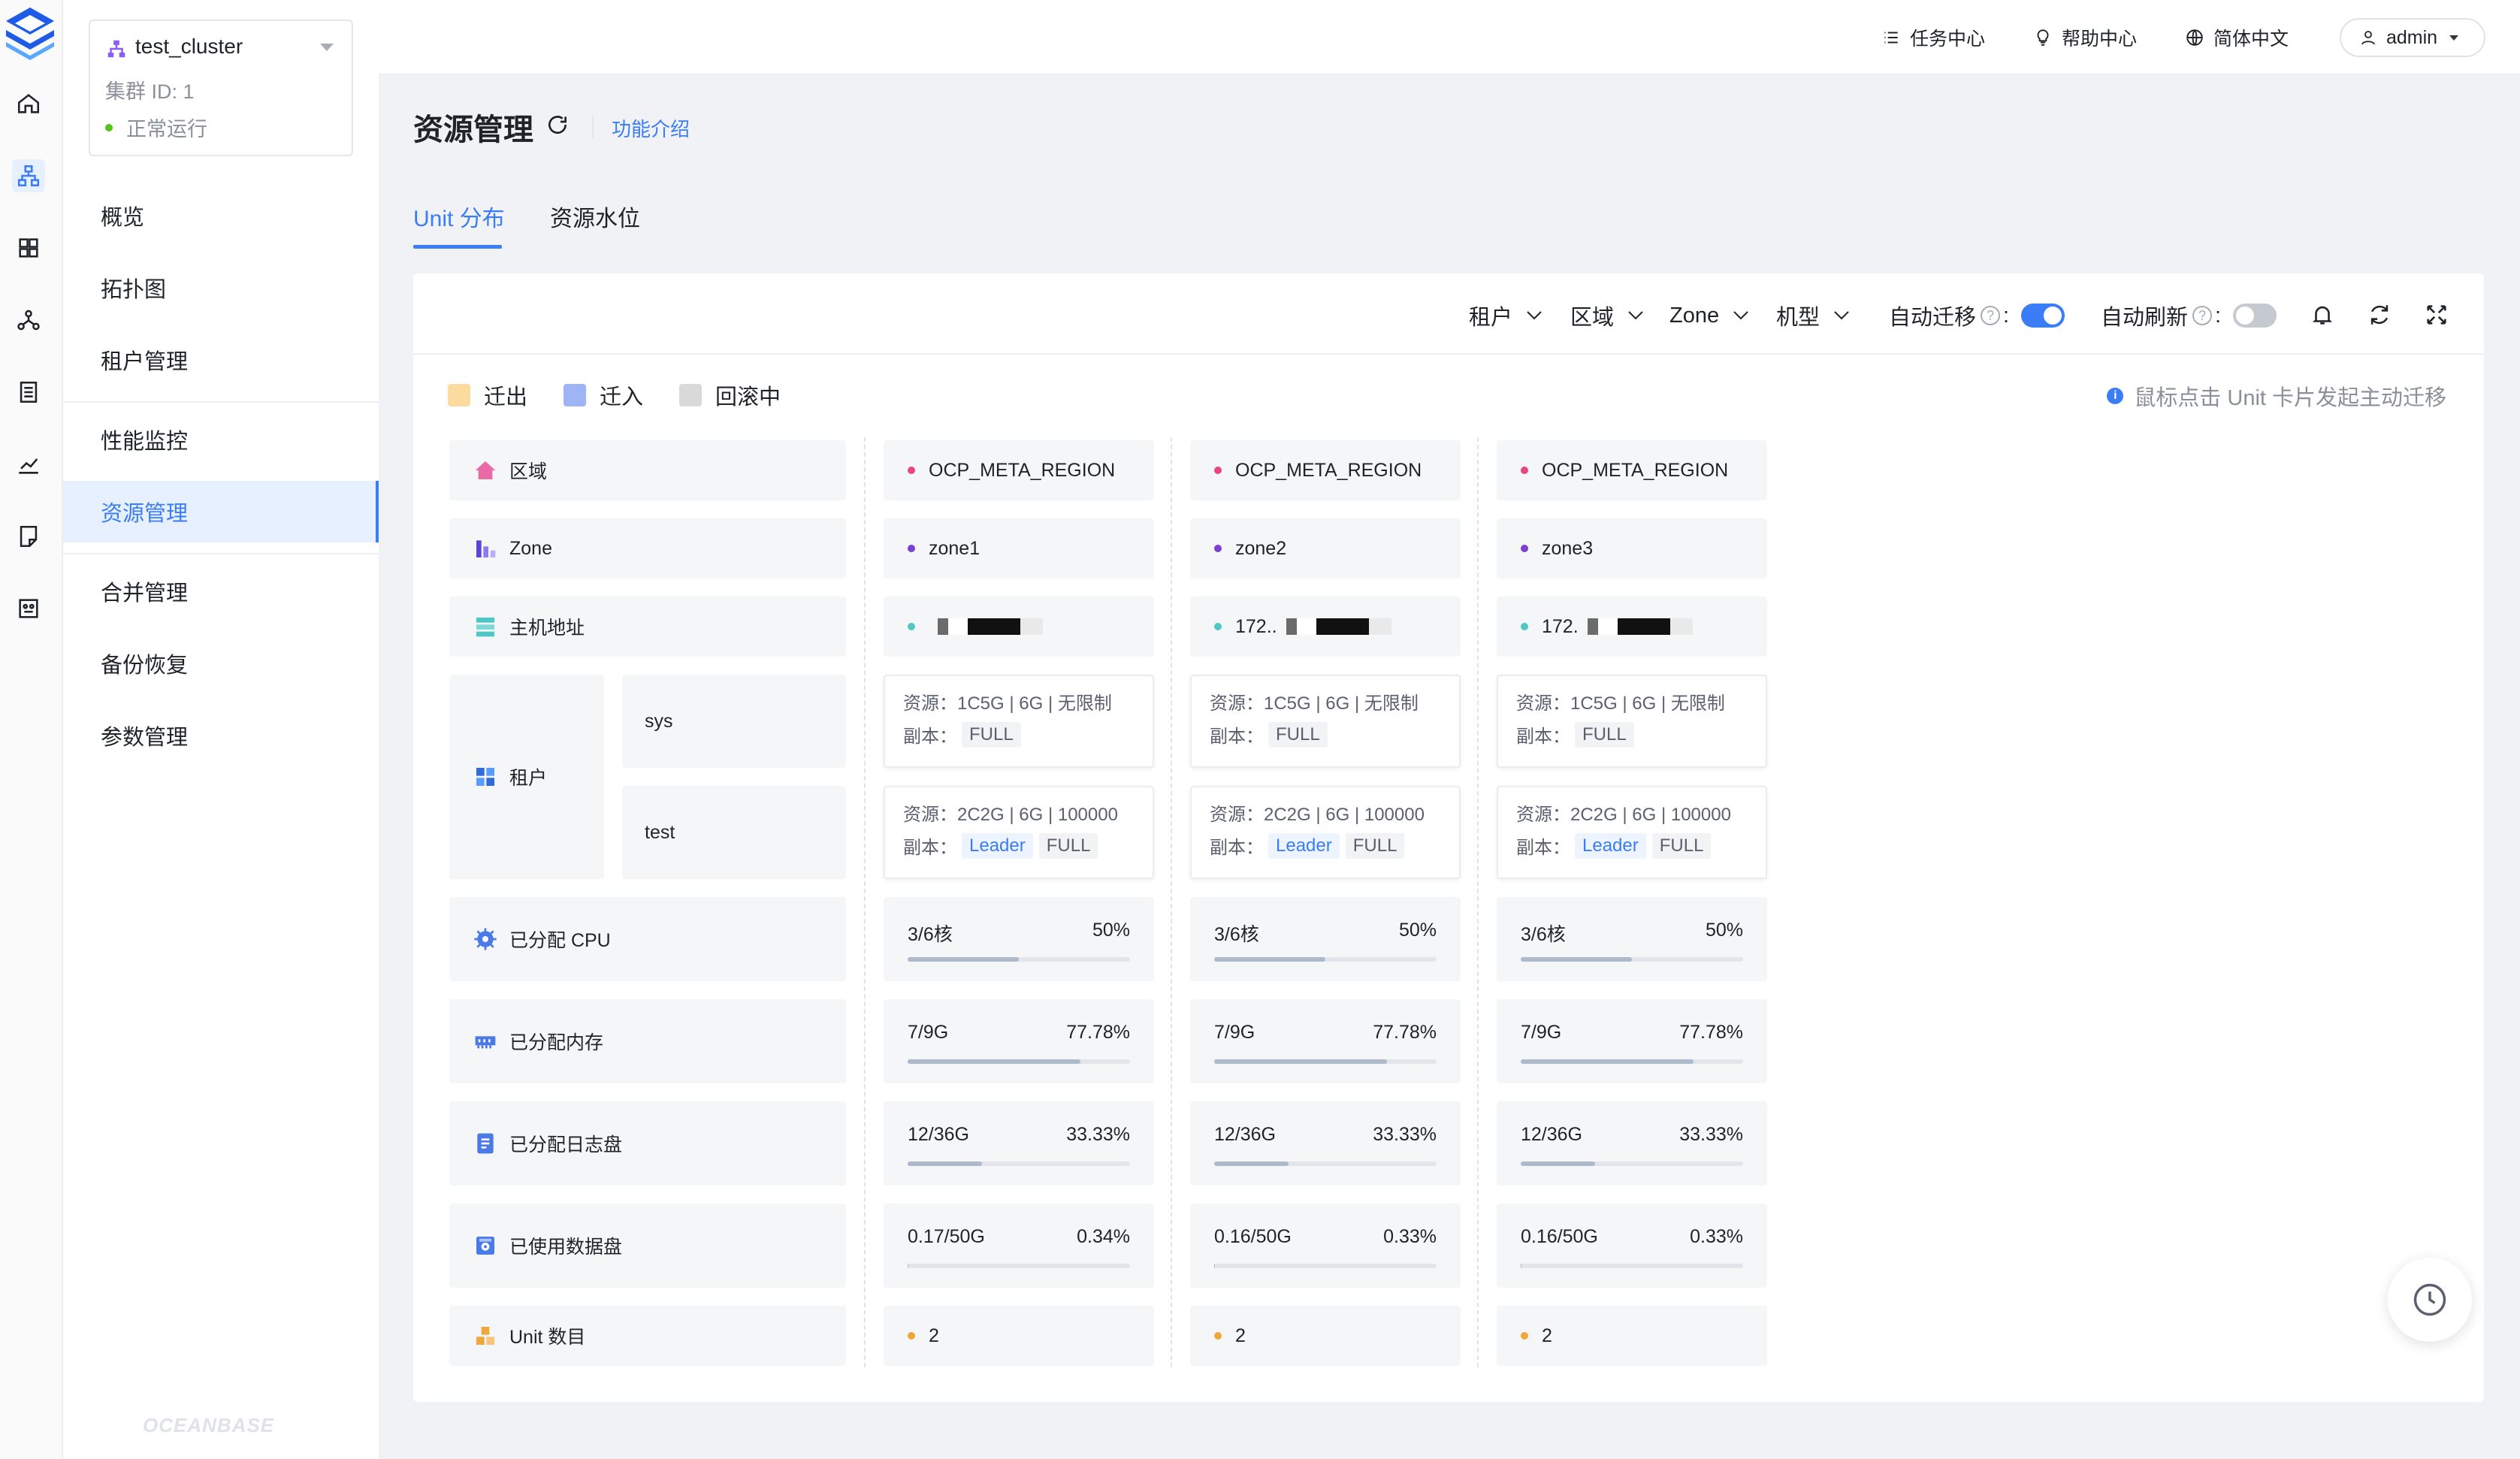  I want to click on cluster-selector: test_cluster 集群 ID: 1 正常运行, so click(221, 88).